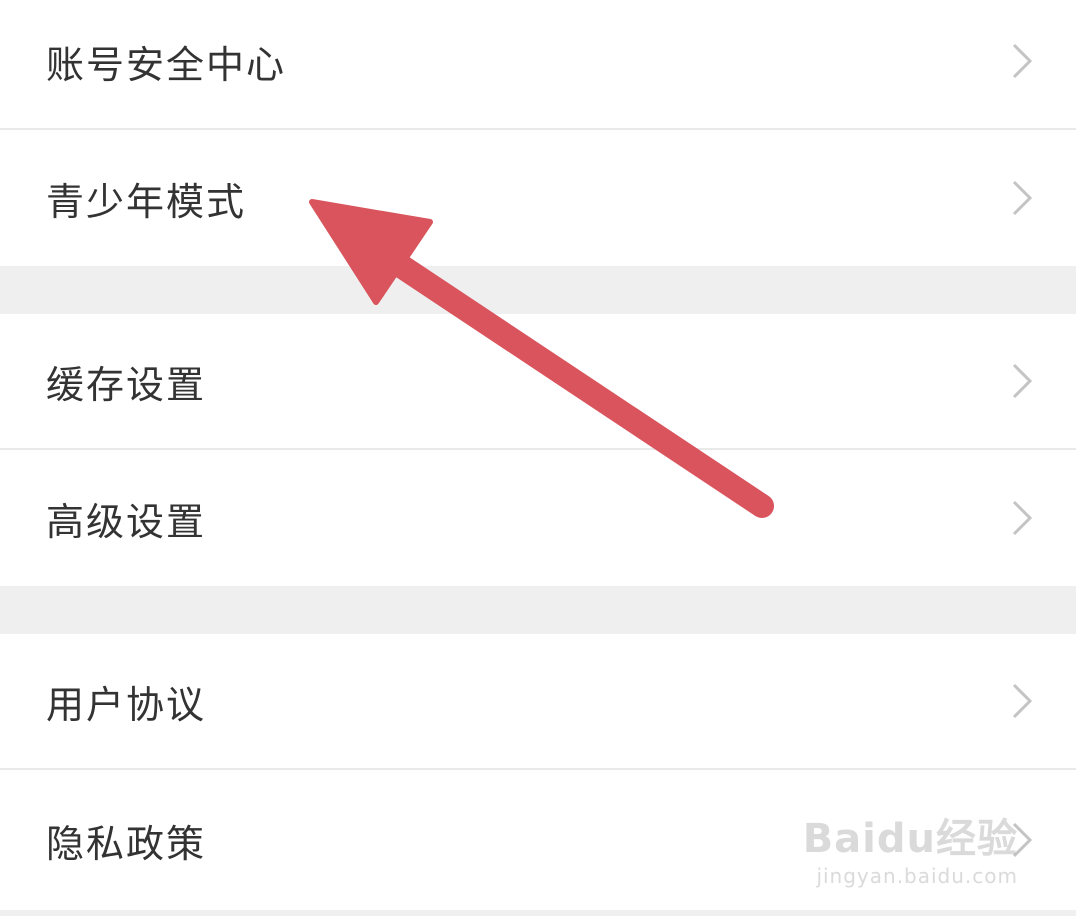 The width and height of the screenshot is (1076, 916). I want to click on settings-item-label: 缓存设置, so click(126, 384).